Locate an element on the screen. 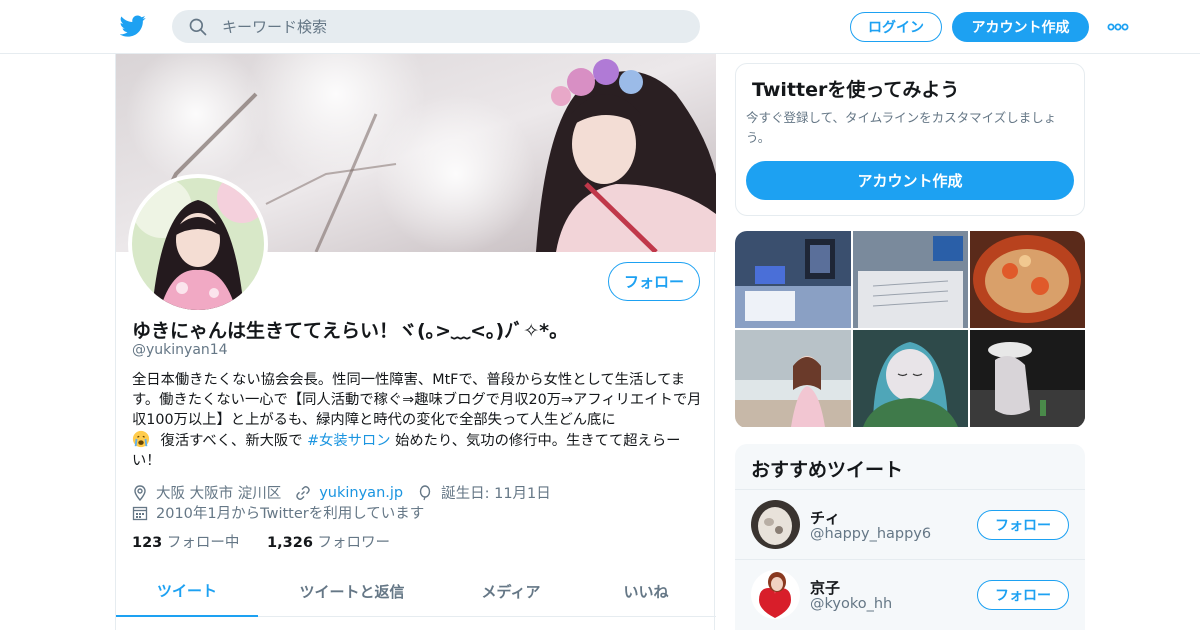  balloon-icon is located at coordinates (425, 492).